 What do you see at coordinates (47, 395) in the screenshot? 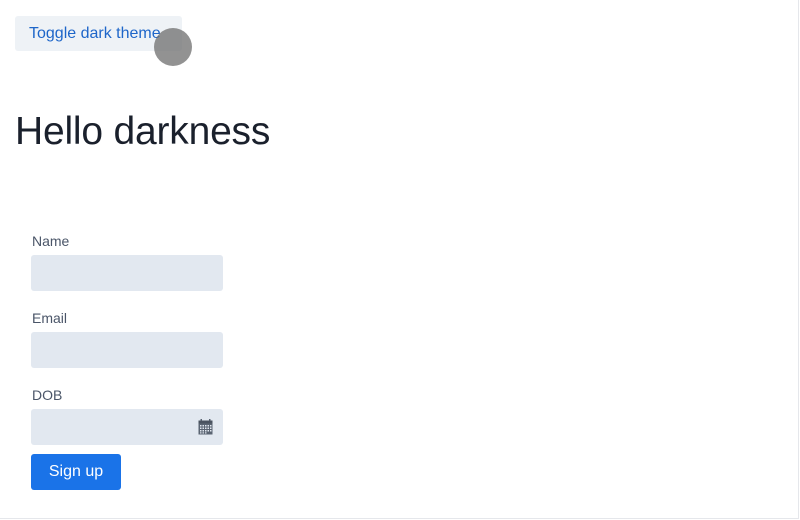
I see `dob-label: DOB` at bounding box center [47, 395].